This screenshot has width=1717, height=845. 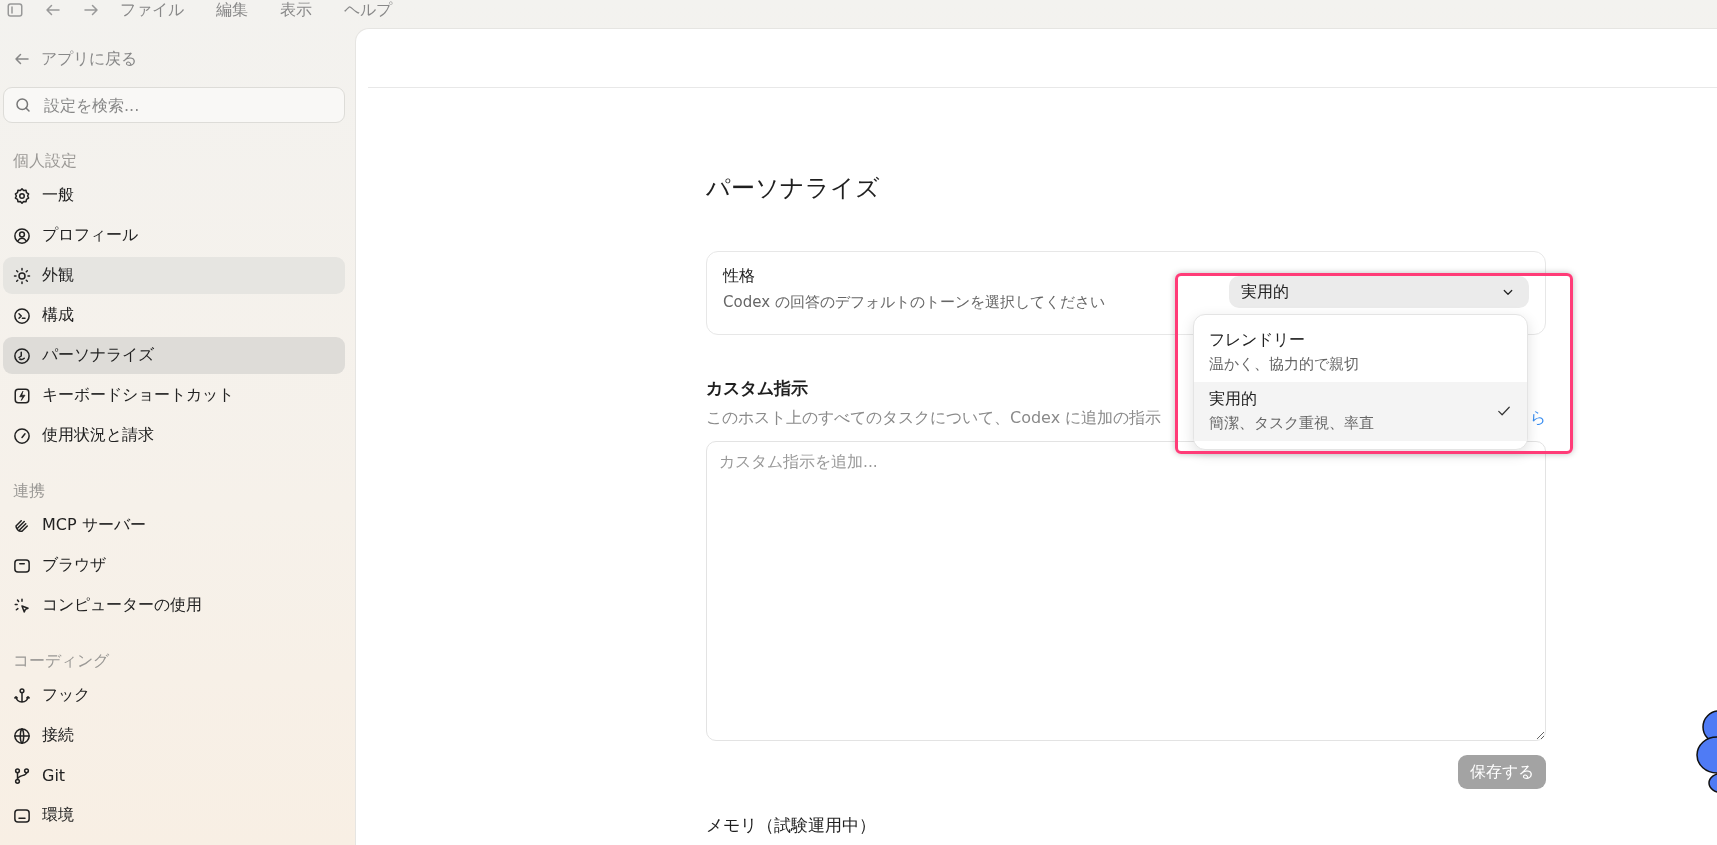 What do you see at coordinates (739, 276) in the screenshot?
I see `setting-label: 性格` at bounding box center [739, 276].